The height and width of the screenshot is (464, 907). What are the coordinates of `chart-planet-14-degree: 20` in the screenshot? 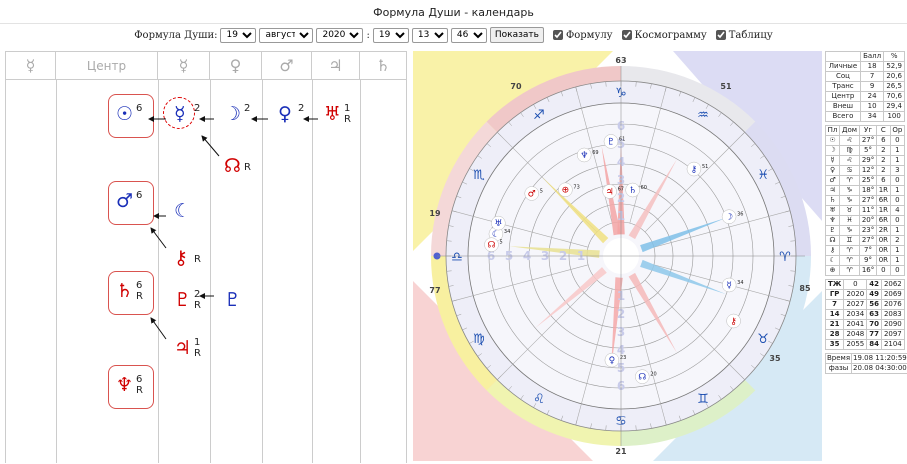 It's located at (653, 375).